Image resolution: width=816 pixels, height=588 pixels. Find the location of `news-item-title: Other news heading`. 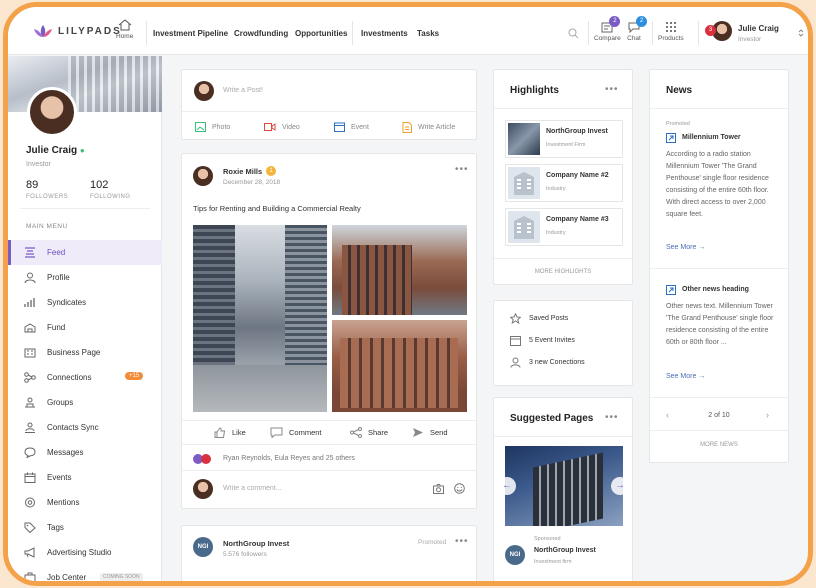

news-item-title: Other news heading is located at coordinates (715, 289).